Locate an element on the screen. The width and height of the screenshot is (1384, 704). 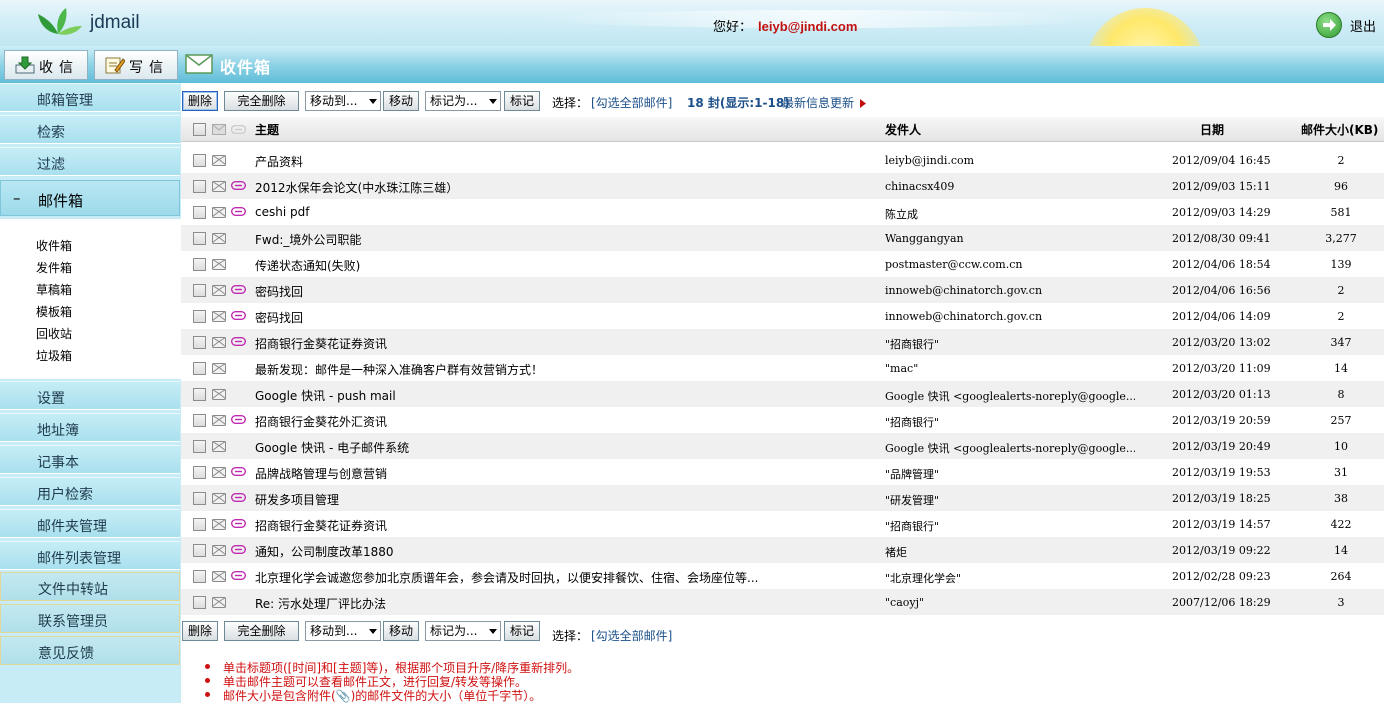
table-row: 招商银行金葵花证券资讯 "招商银行" 2012/03/19 14:57 422 is located at coordinates (782, 524).